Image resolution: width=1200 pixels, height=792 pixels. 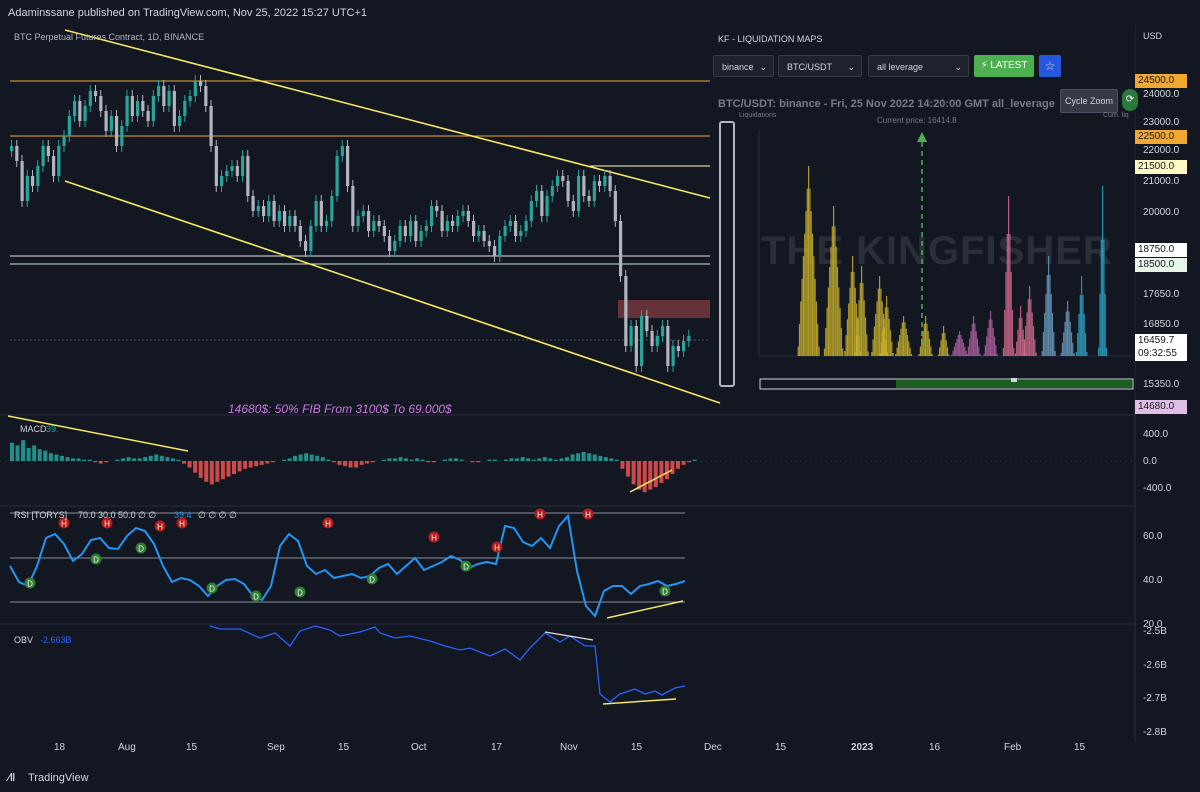 What do you see at coordinates (1161, 324) in the screenshot?
I see `price-tick: 16850.0` at bounding box center [1161, 324].